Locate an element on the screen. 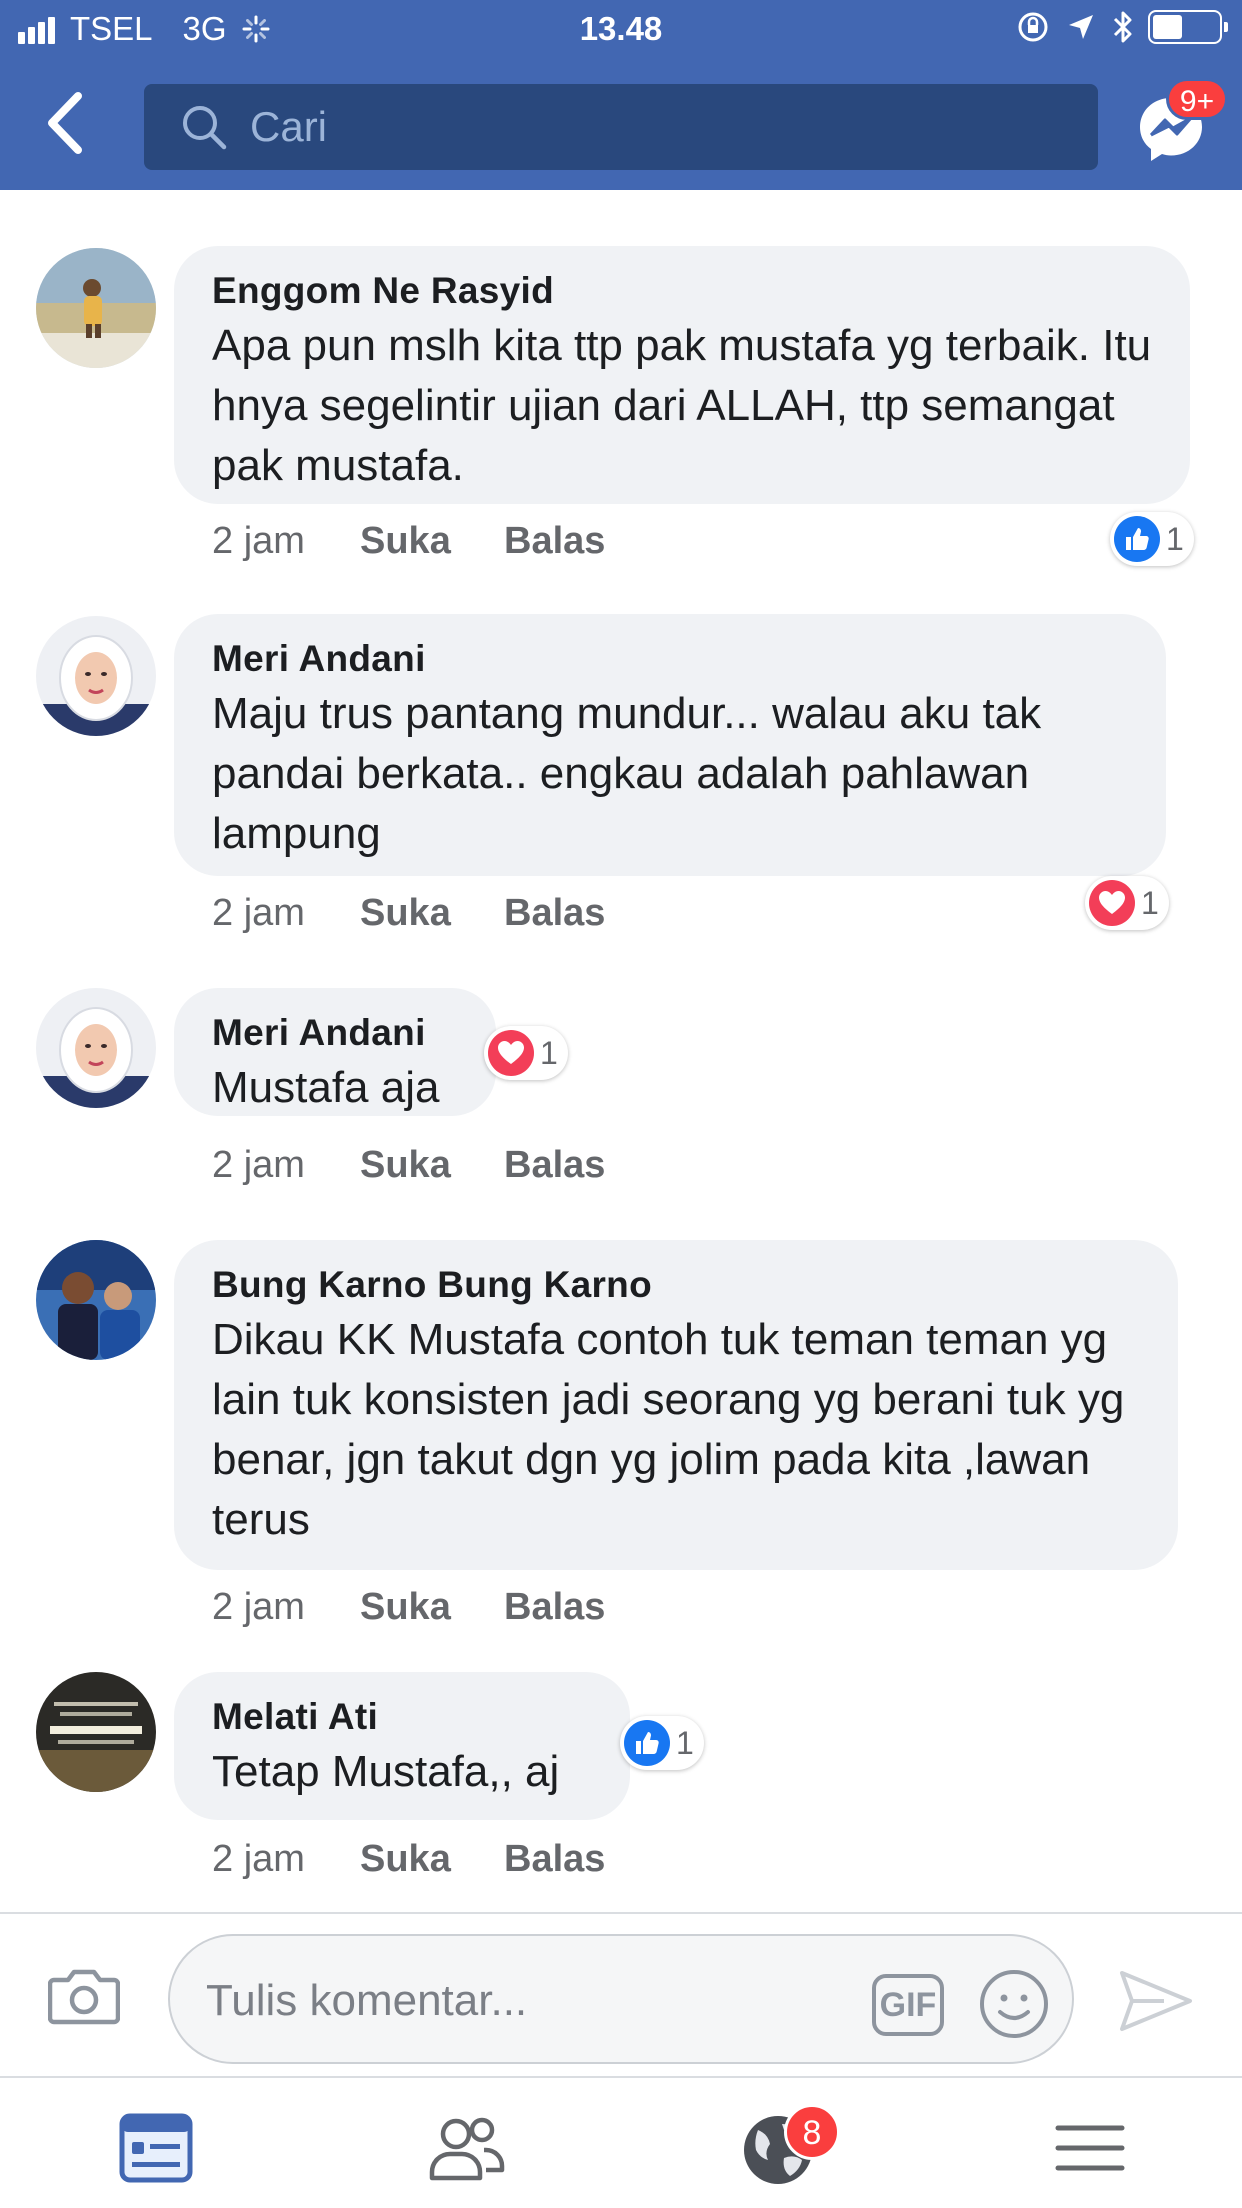 The height and width of the screenshot is (2208, 1242). battery-icon is located at coordinates (1188, 27).